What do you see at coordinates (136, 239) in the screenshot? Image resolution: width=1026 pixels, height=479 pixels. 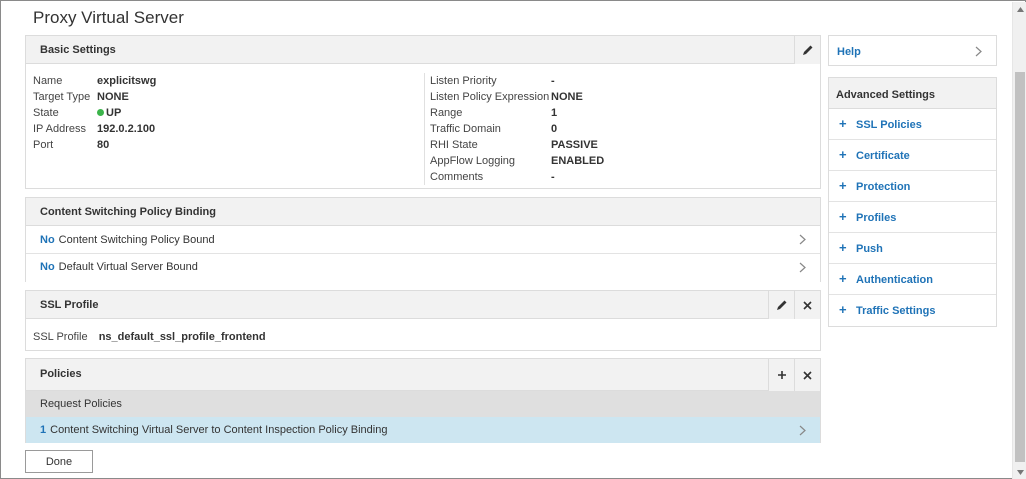 I see `row-text: Content Switching Policy Bound` at bounding box center [136, 239].